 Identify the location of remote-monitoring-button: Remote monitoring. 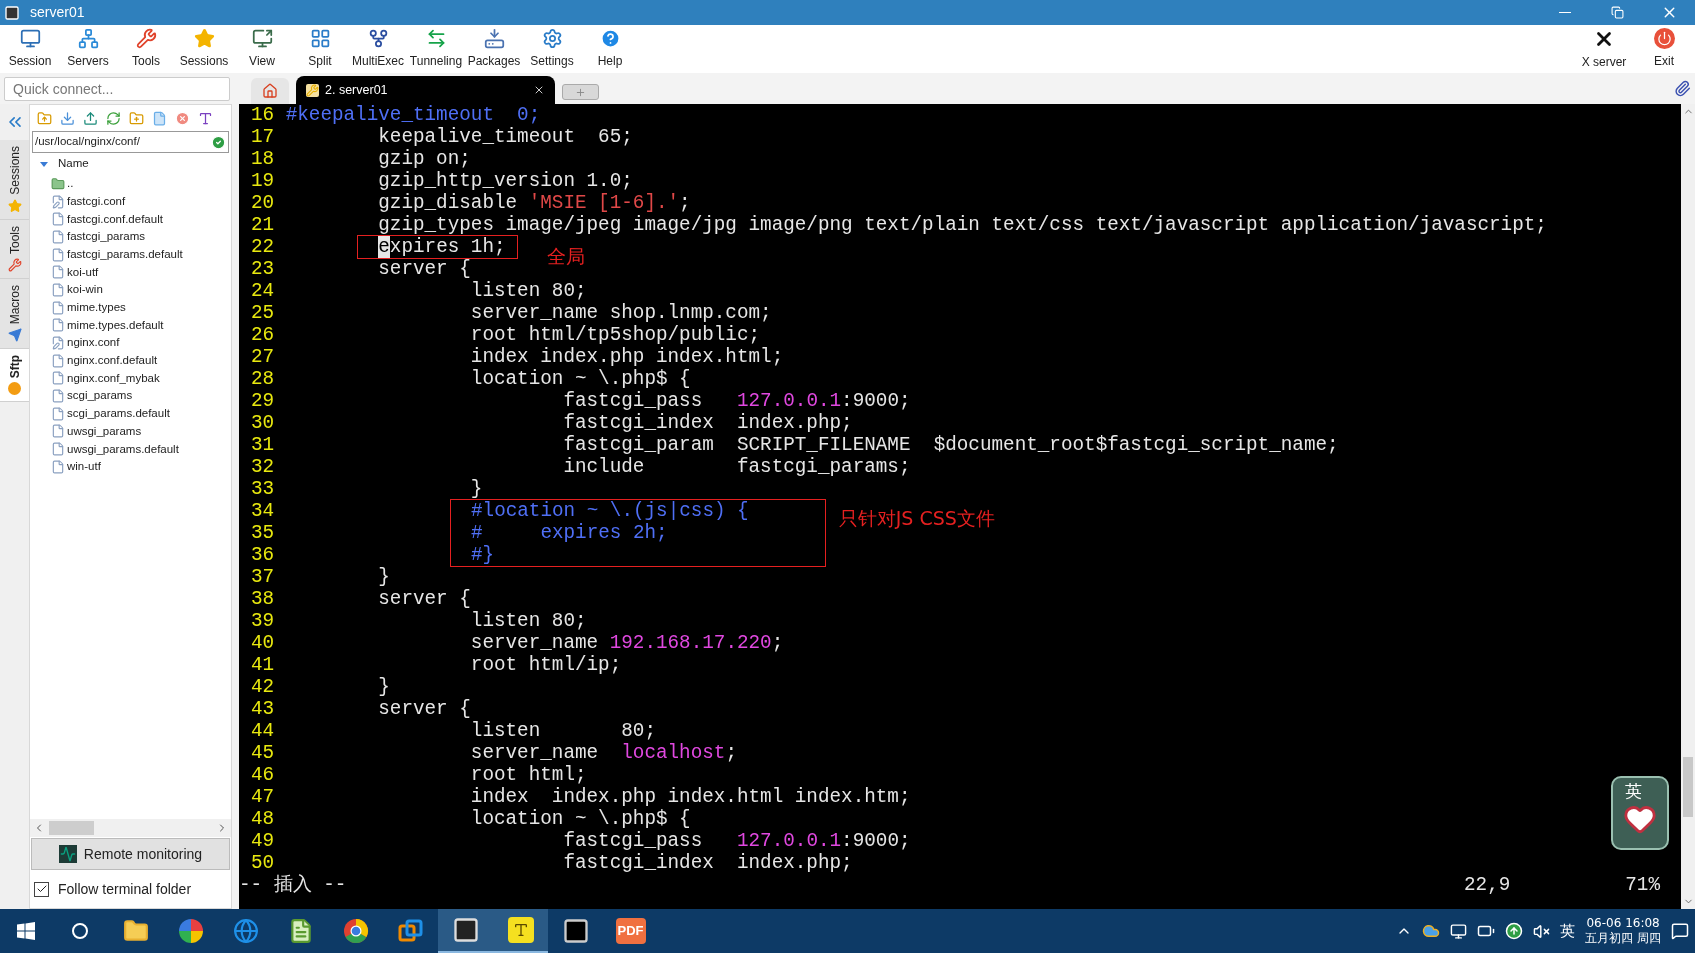
(130, 854).